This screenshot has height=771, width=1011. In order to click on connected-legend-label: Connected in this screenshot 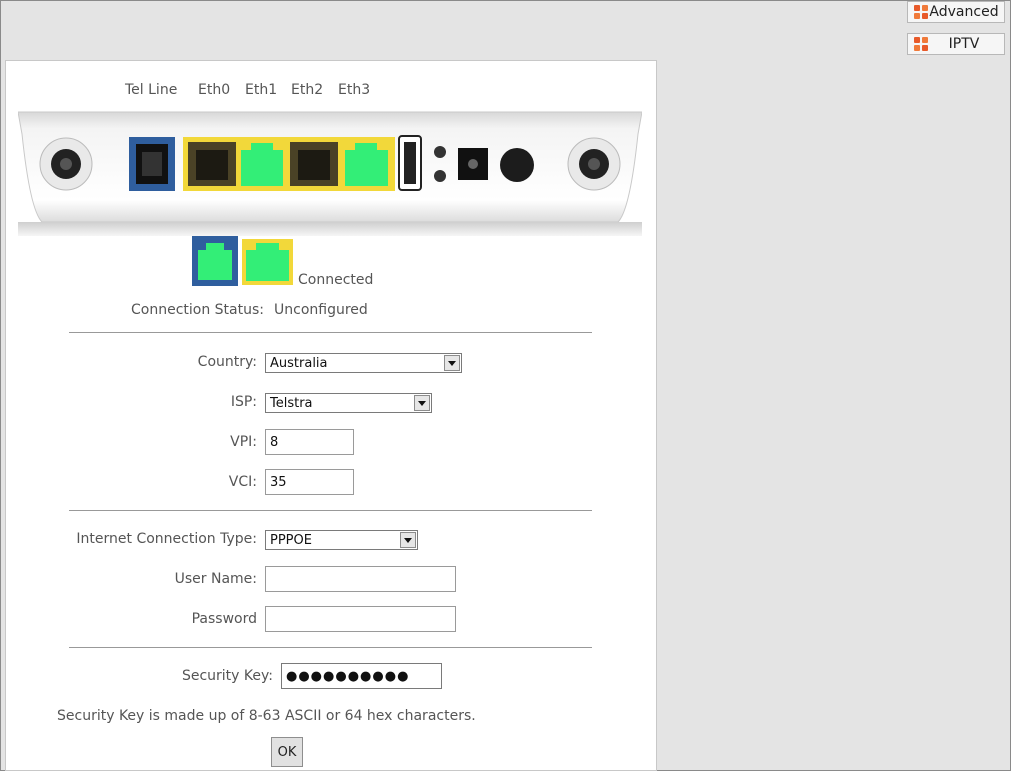, I will do `click(336, 280)`.